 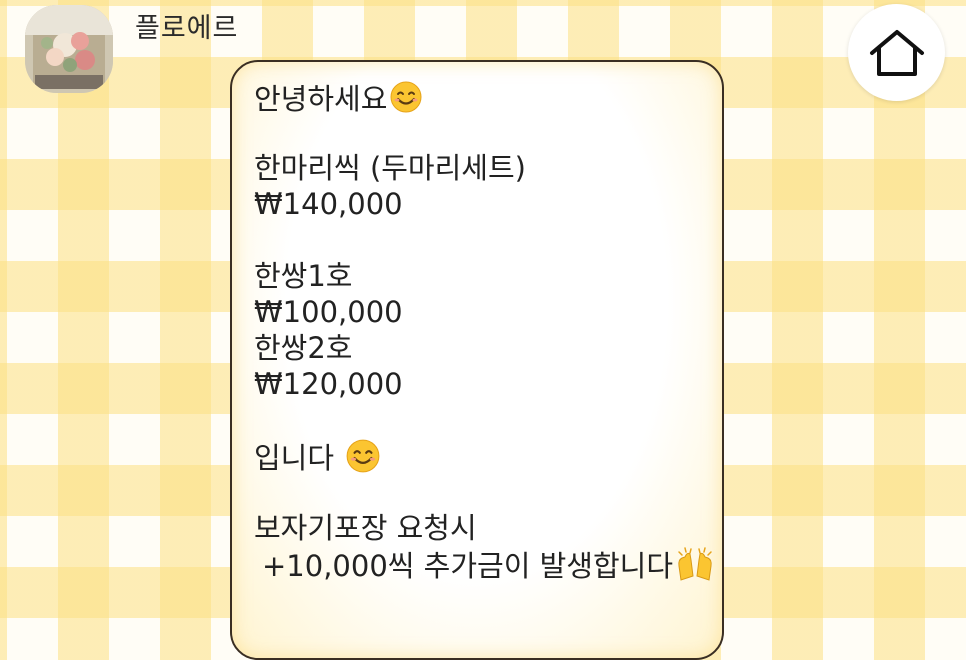 What do you see at coordinates (303, 348) in the screenshot?
I see `item3-name: 한쌍2호` at bounding box center [303, 348].